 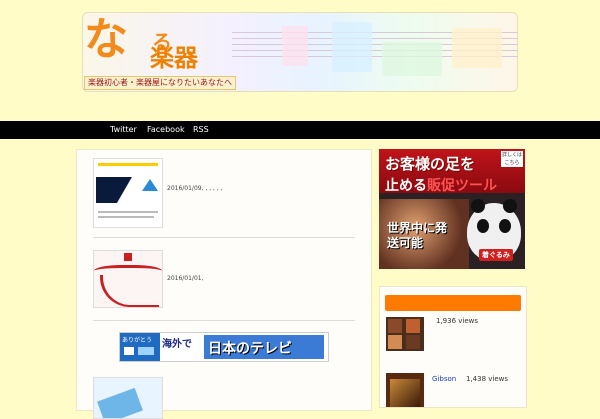 I want to click on nav-twitter-link: Twitter, so click(x=123, y=130).